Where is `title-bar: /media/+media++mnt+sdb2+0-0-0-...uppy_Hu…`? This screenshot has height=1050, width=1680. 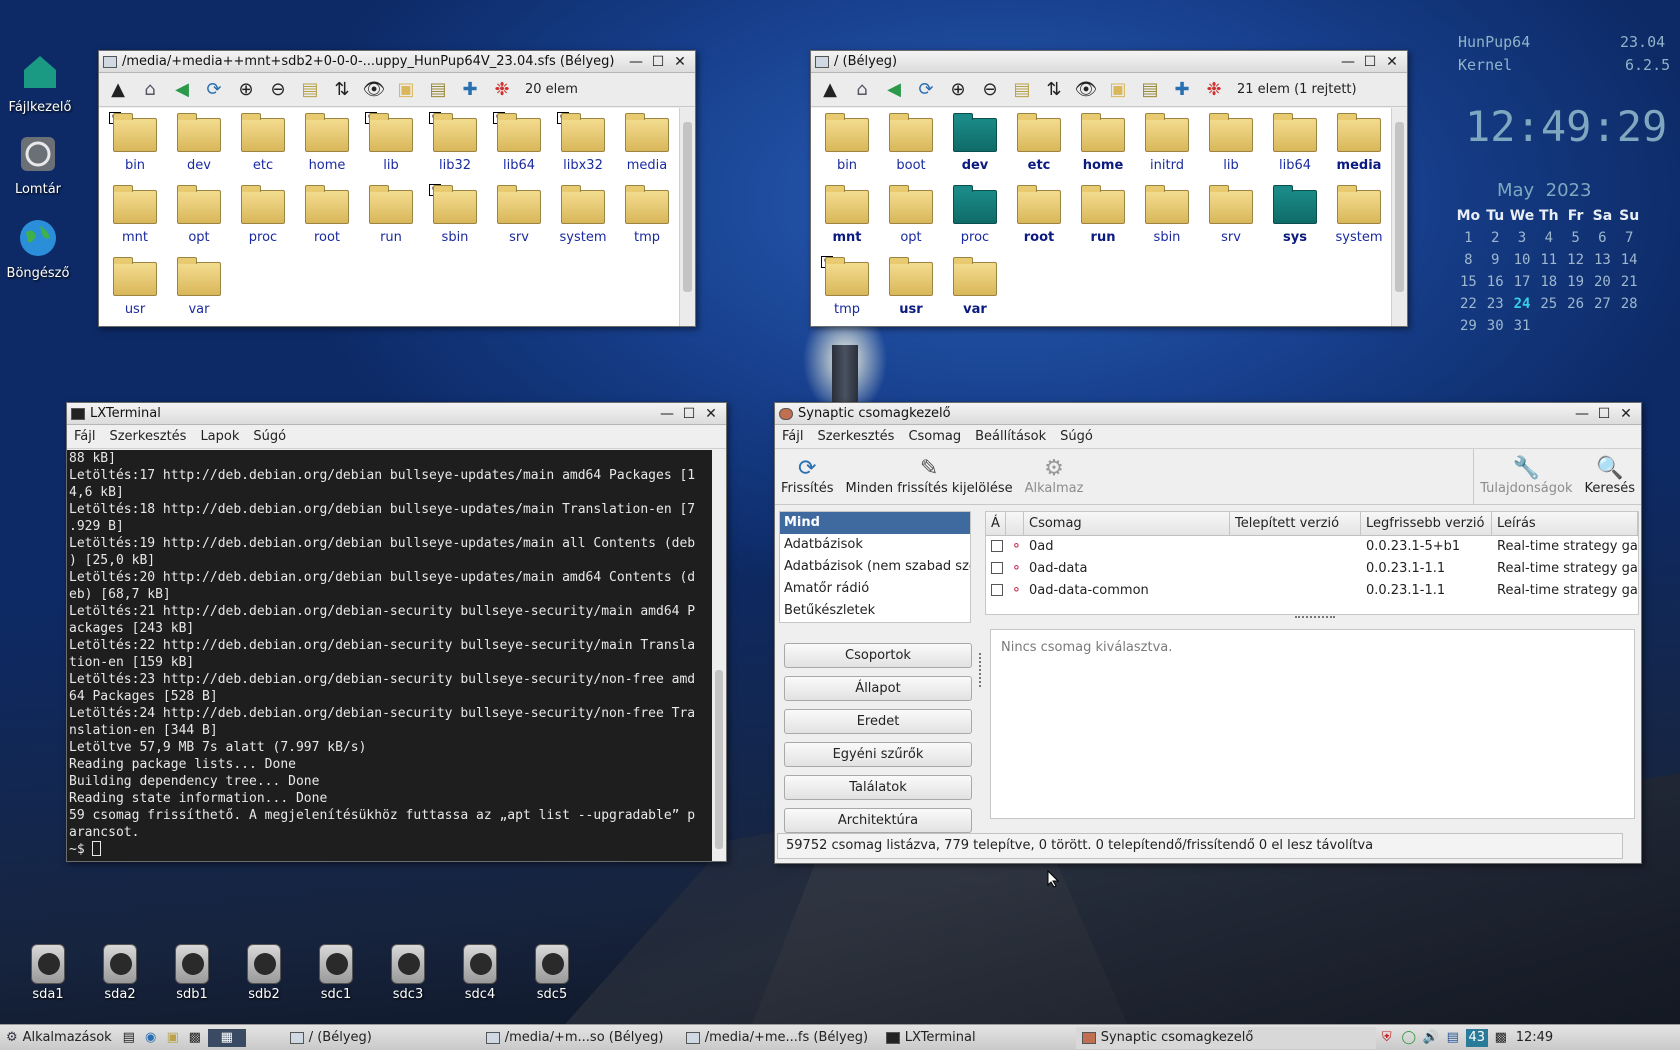 title-bar: /media/+media++mnt+sdb2+0-0-0-...uppy_Hu… is located at coordinates (397, 62).